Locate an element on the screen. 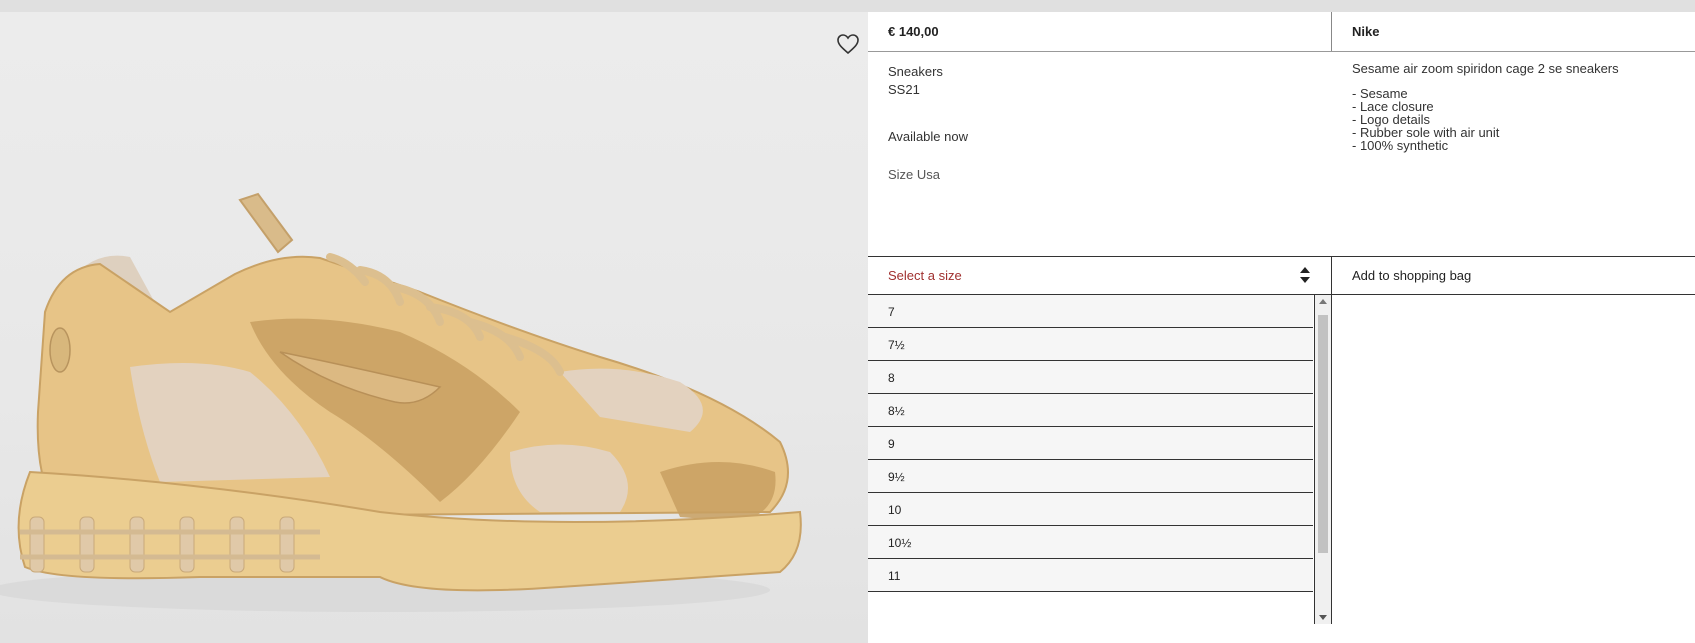 This screenshot has width=1695, height=643. size-select-label: Select a size is located at coordinates (925, 275).